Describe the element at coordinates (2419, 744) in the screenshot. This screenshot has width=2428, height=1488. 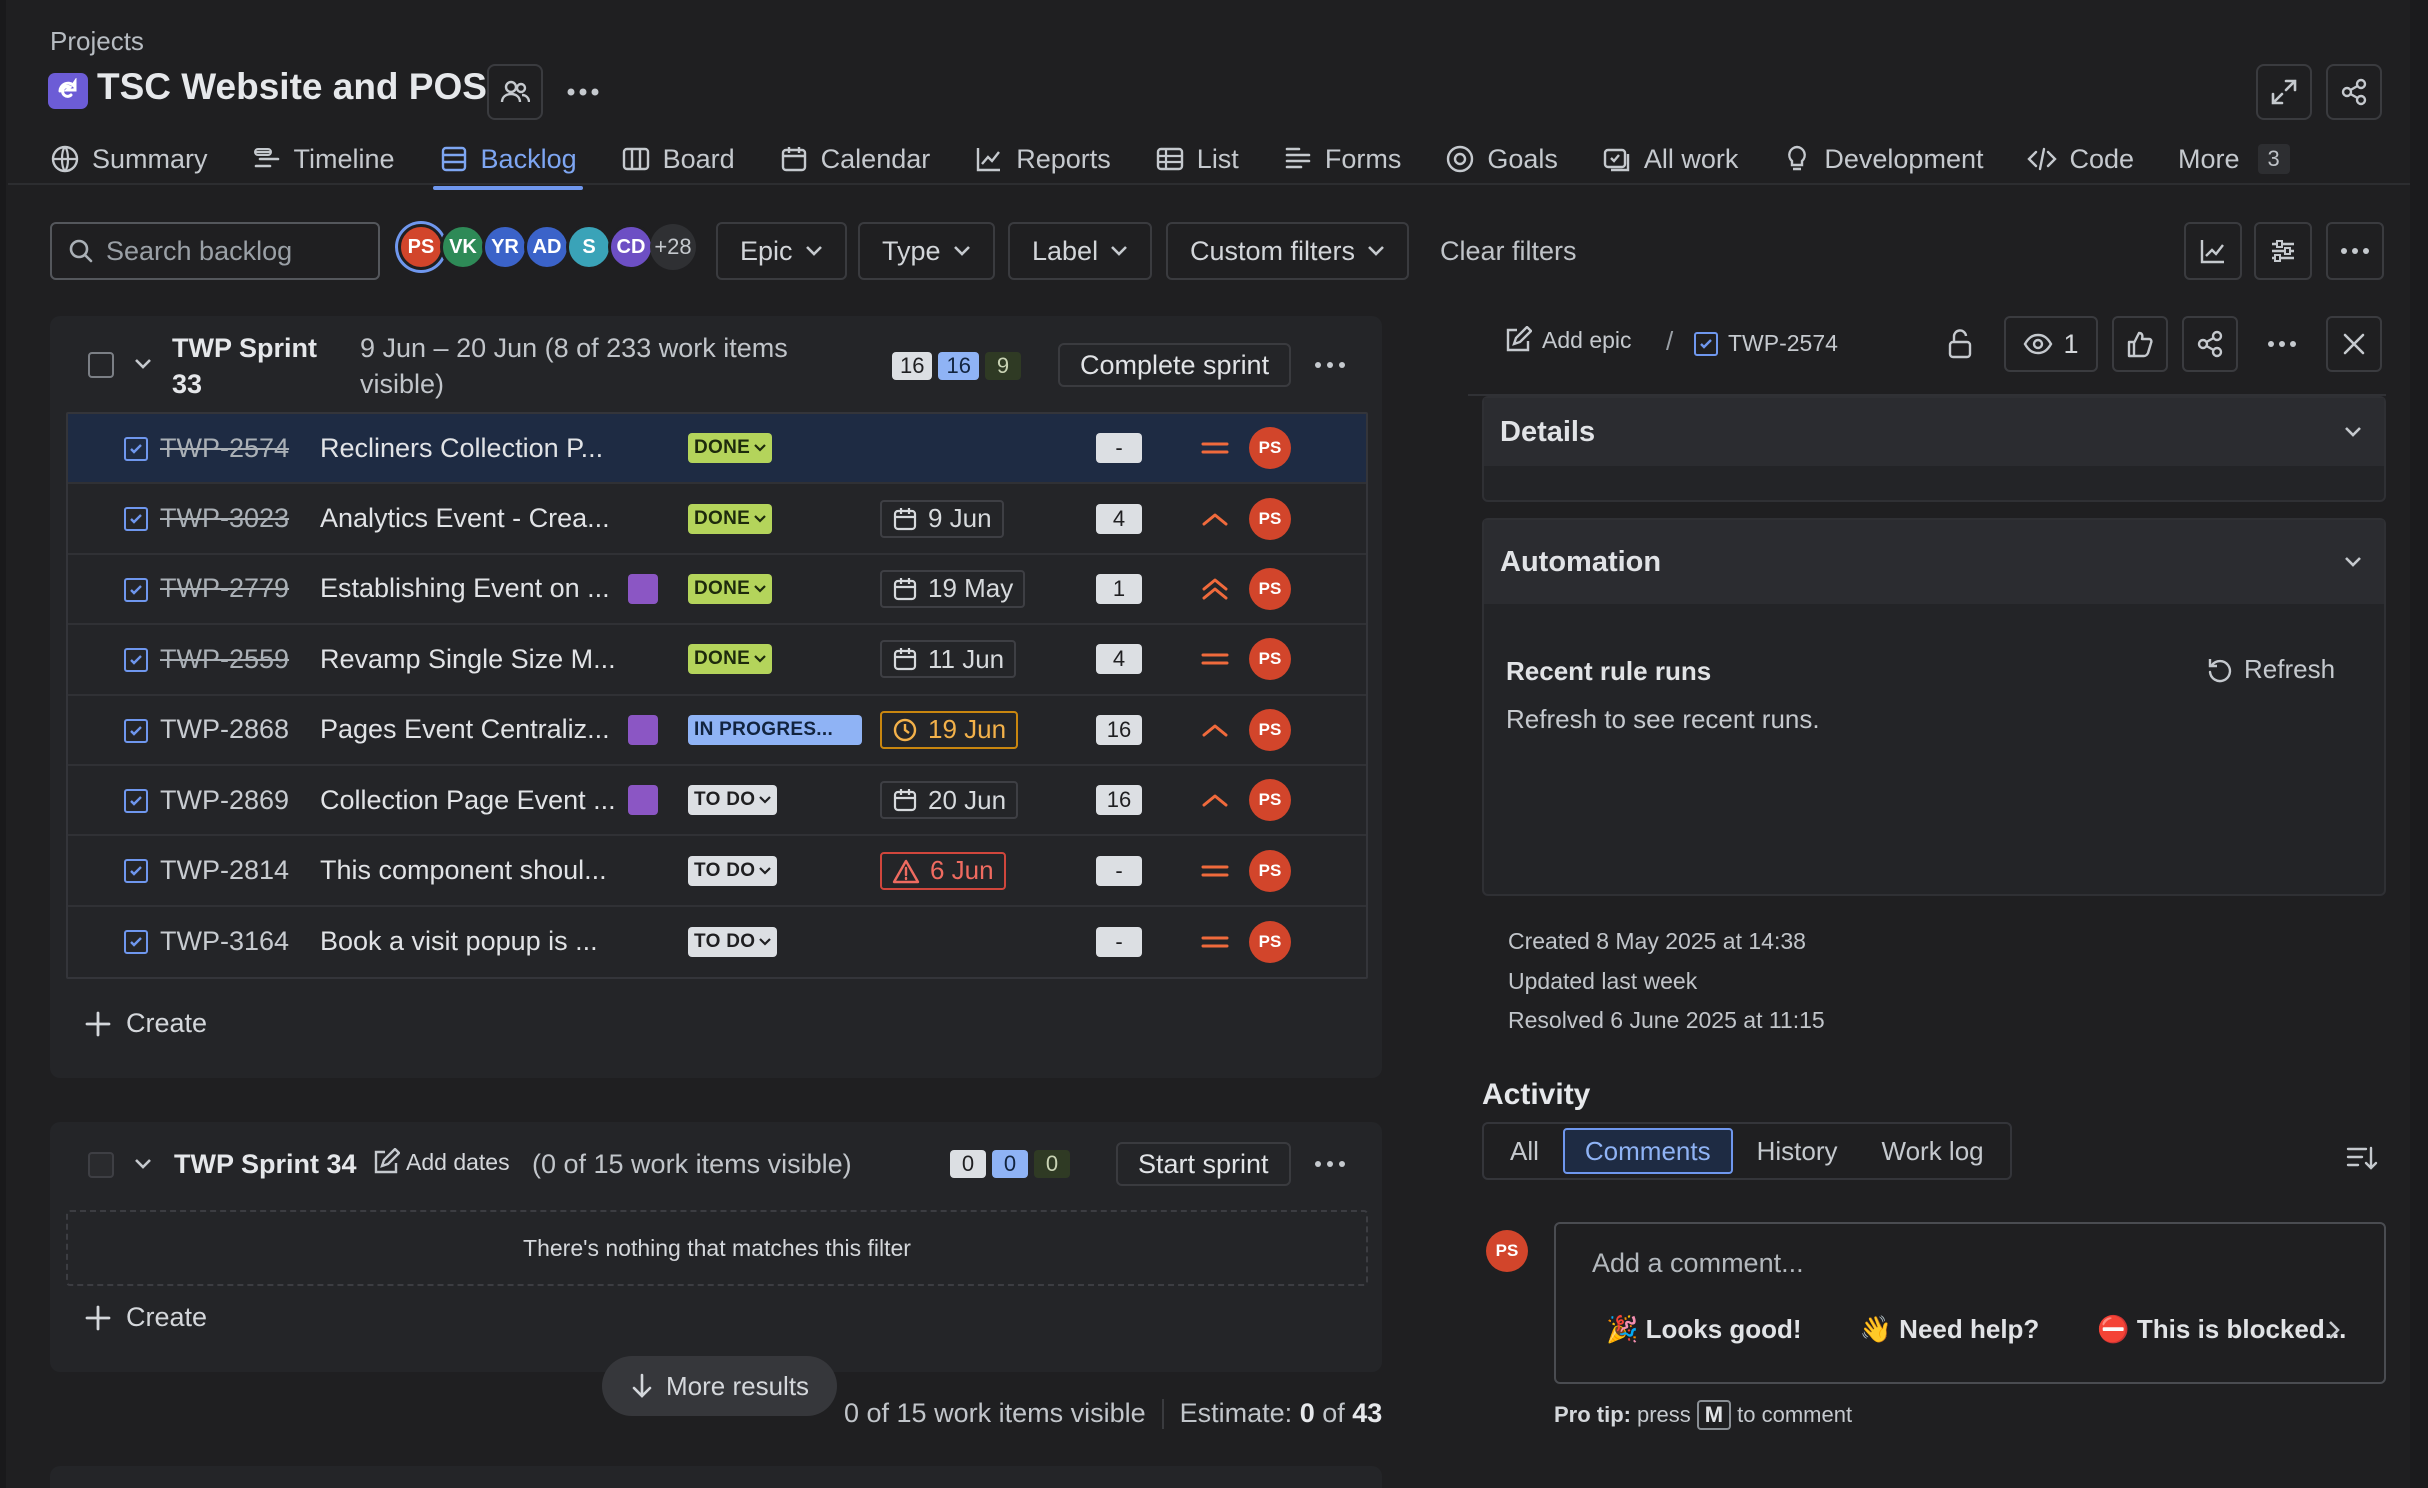
I see `scrollbar` at that location.